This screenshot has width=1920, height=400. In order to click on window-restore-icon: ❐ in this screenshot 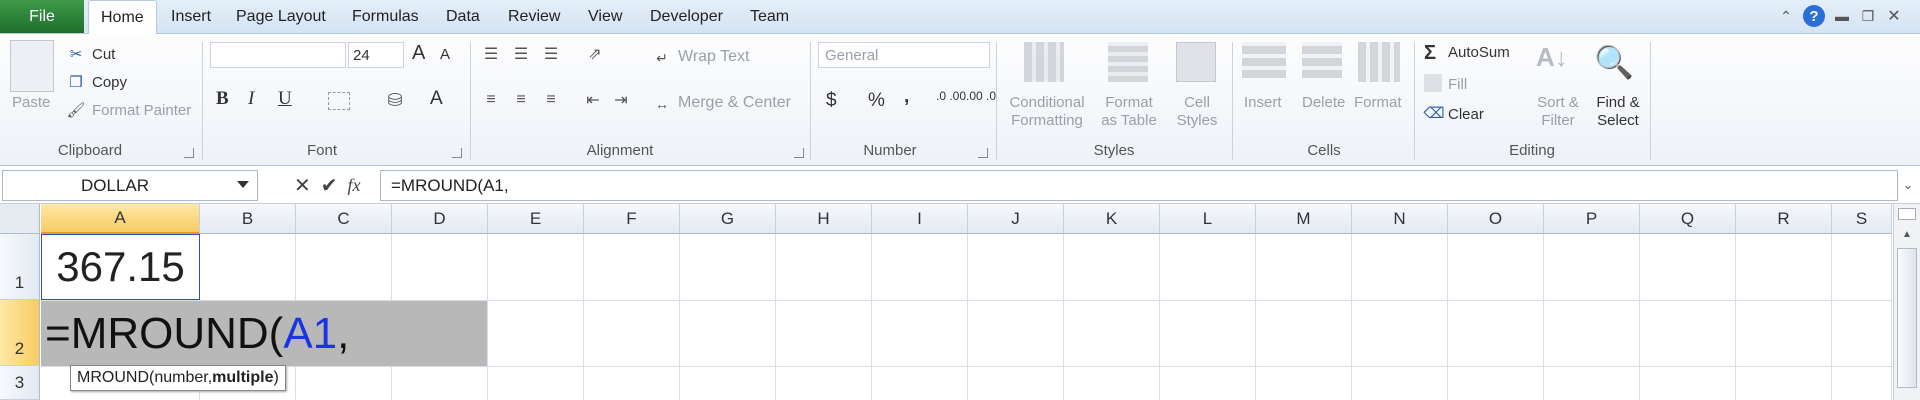, I will do `click(1868, 16)`.